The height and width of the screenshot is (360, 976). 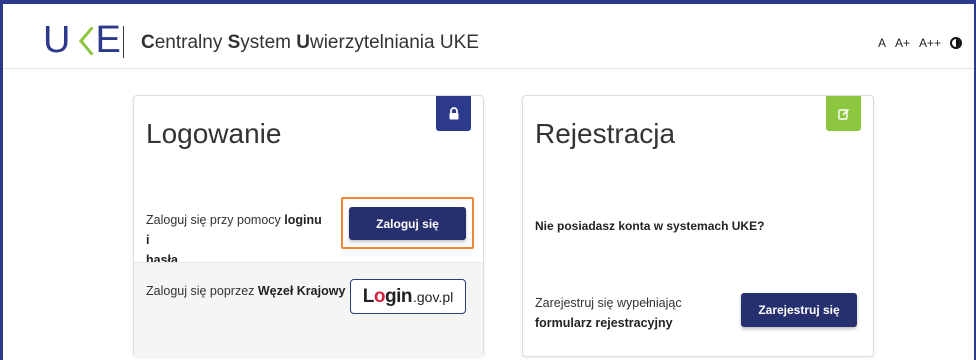 I want to click on login-badge, so click(x=453, y=113).